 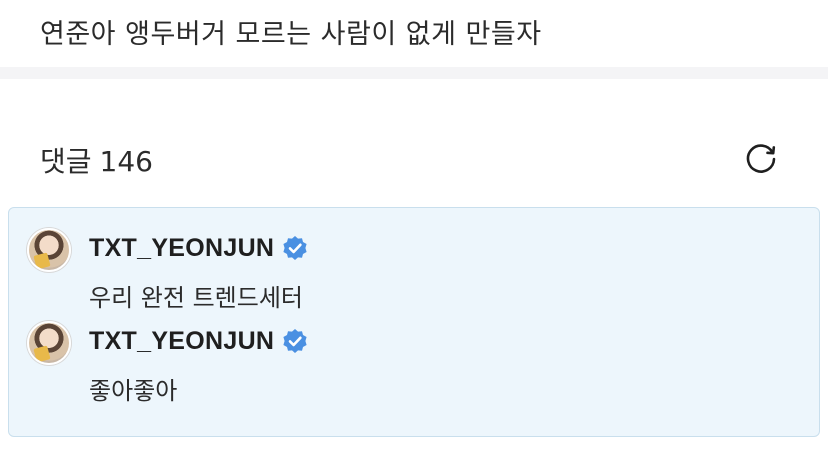 I want to click on comment-text: 좋아좋아, so click(x=133, y=391).